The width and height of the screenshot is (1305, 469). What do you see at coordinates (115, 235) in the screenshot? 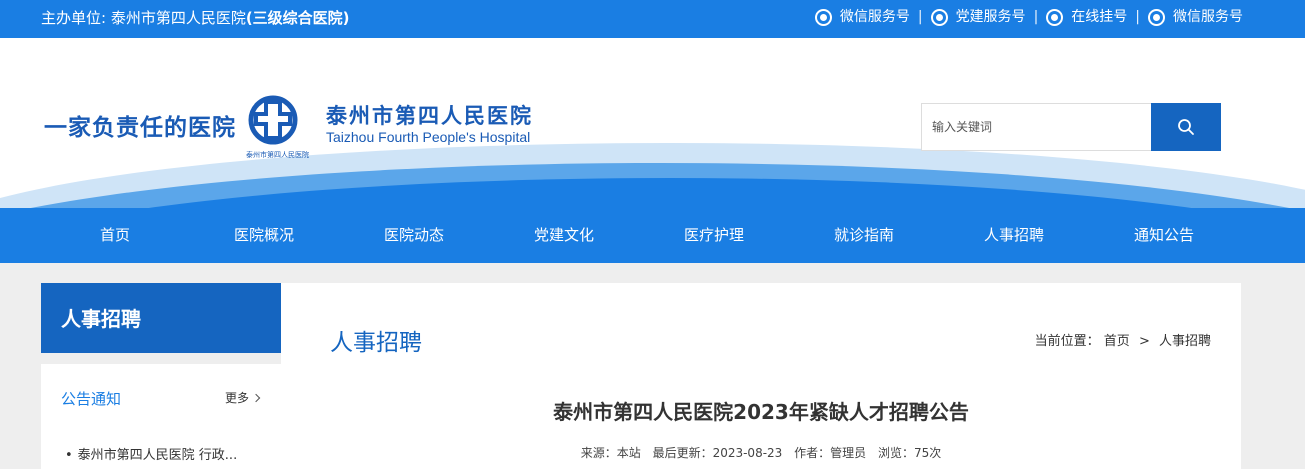
I see `nav-item-home: 首页` at bounding box center [115, 235].